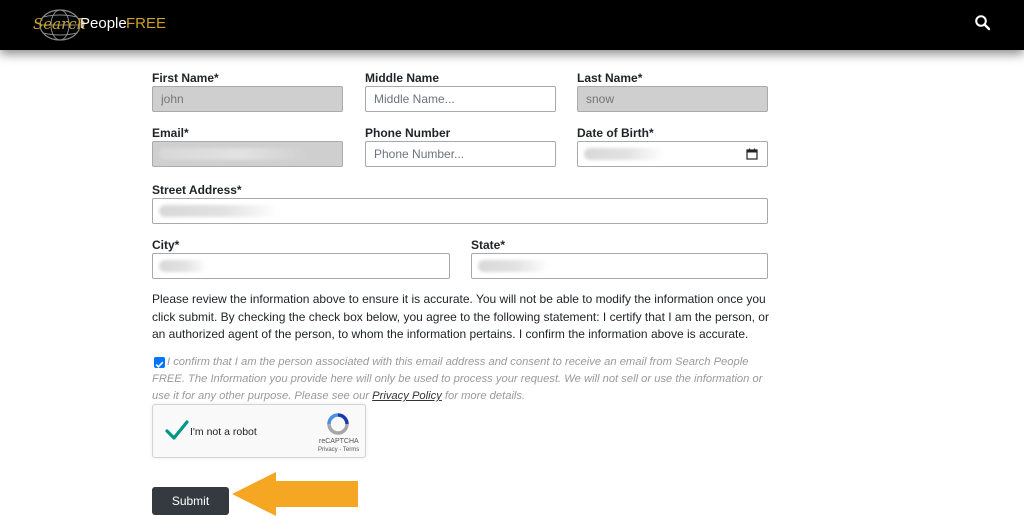 The height and width of the screenshot is (519, 1024). What do you see at coordinates (460, 154) in the screenshot?
I see `phone-number-input` at bounding box center [460, 154].